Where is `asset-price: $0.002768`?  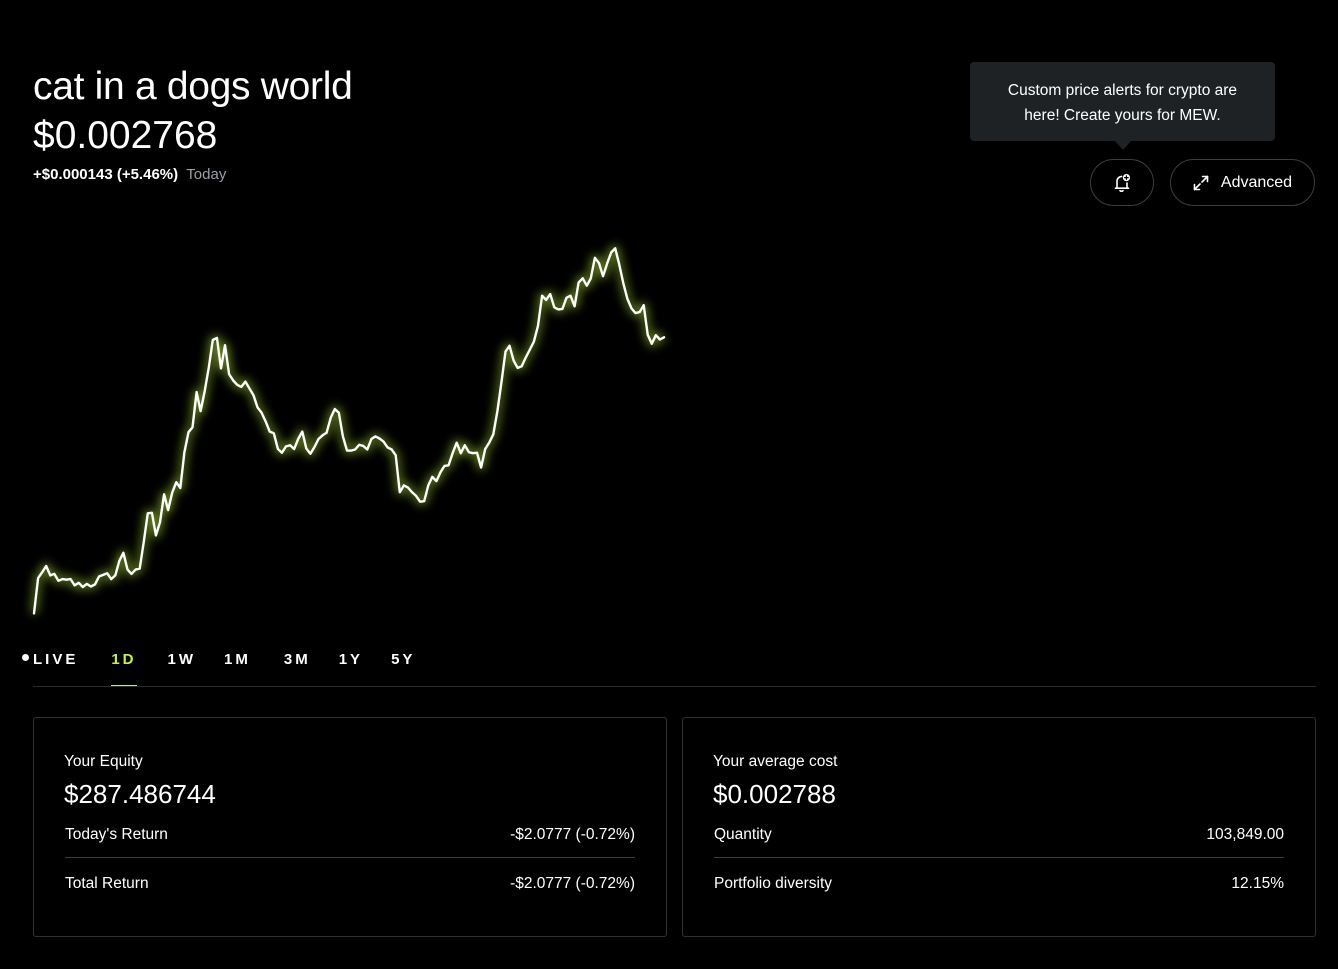 asset-price: $0.002768 is located at coordinates (125, 135).